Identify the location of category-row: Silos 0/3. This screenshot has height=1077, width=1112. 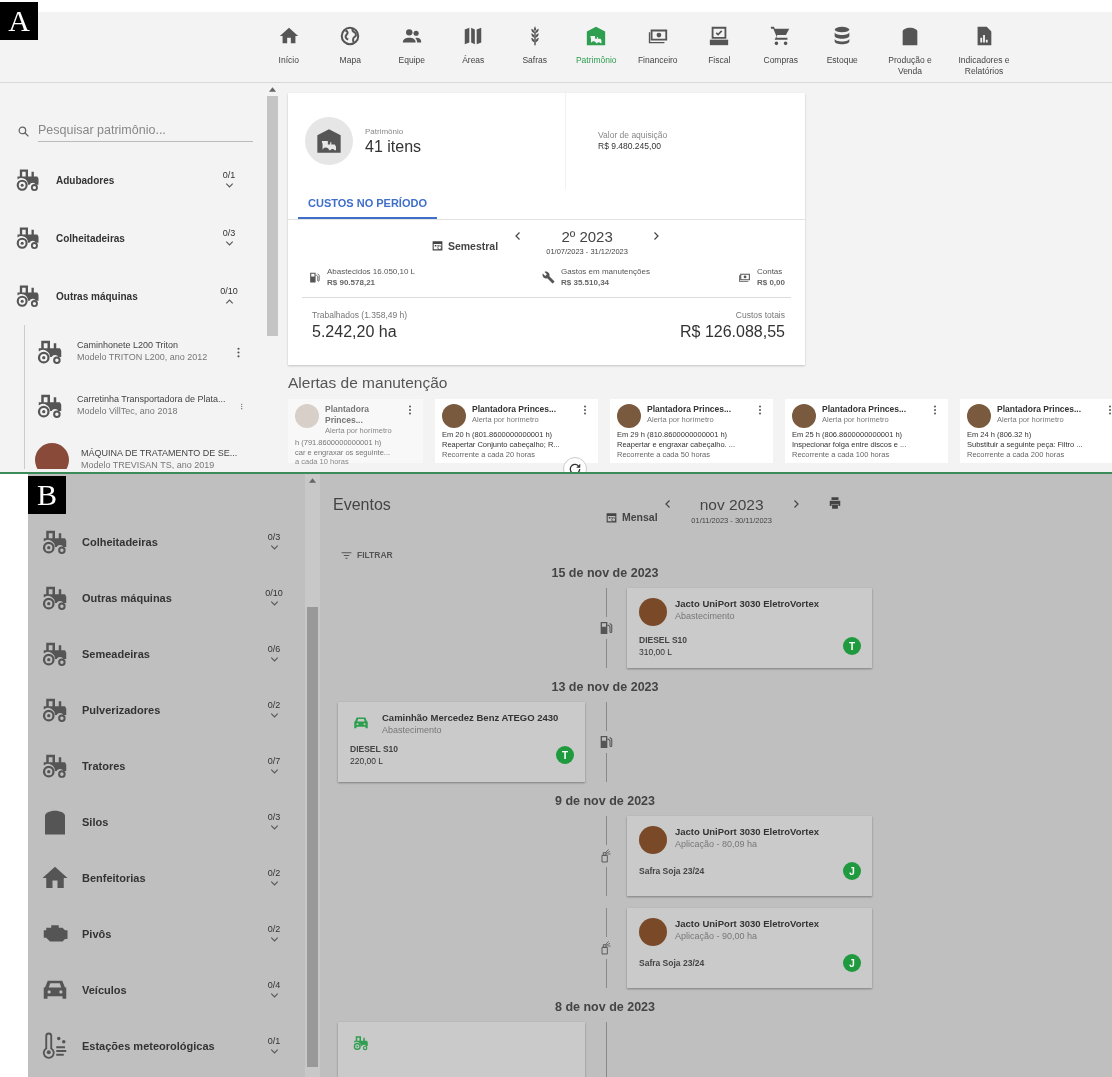
(166, 822).